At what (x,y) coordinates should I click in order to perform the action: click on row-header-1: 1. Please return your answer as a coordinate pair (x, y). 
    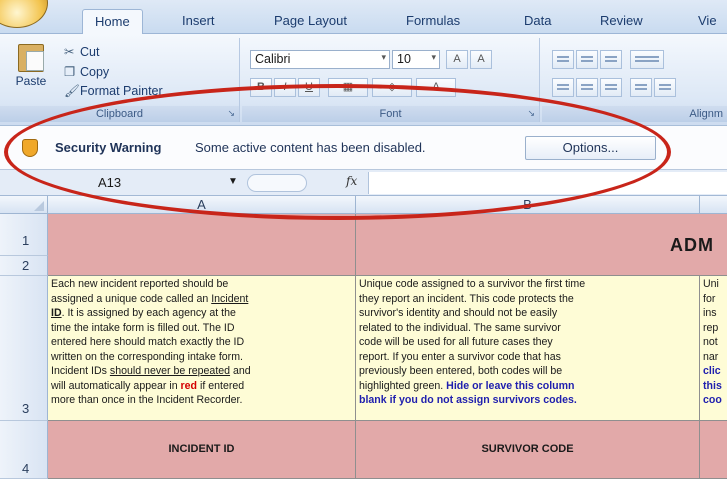
    Looking at the image, I should click on (24, 235).